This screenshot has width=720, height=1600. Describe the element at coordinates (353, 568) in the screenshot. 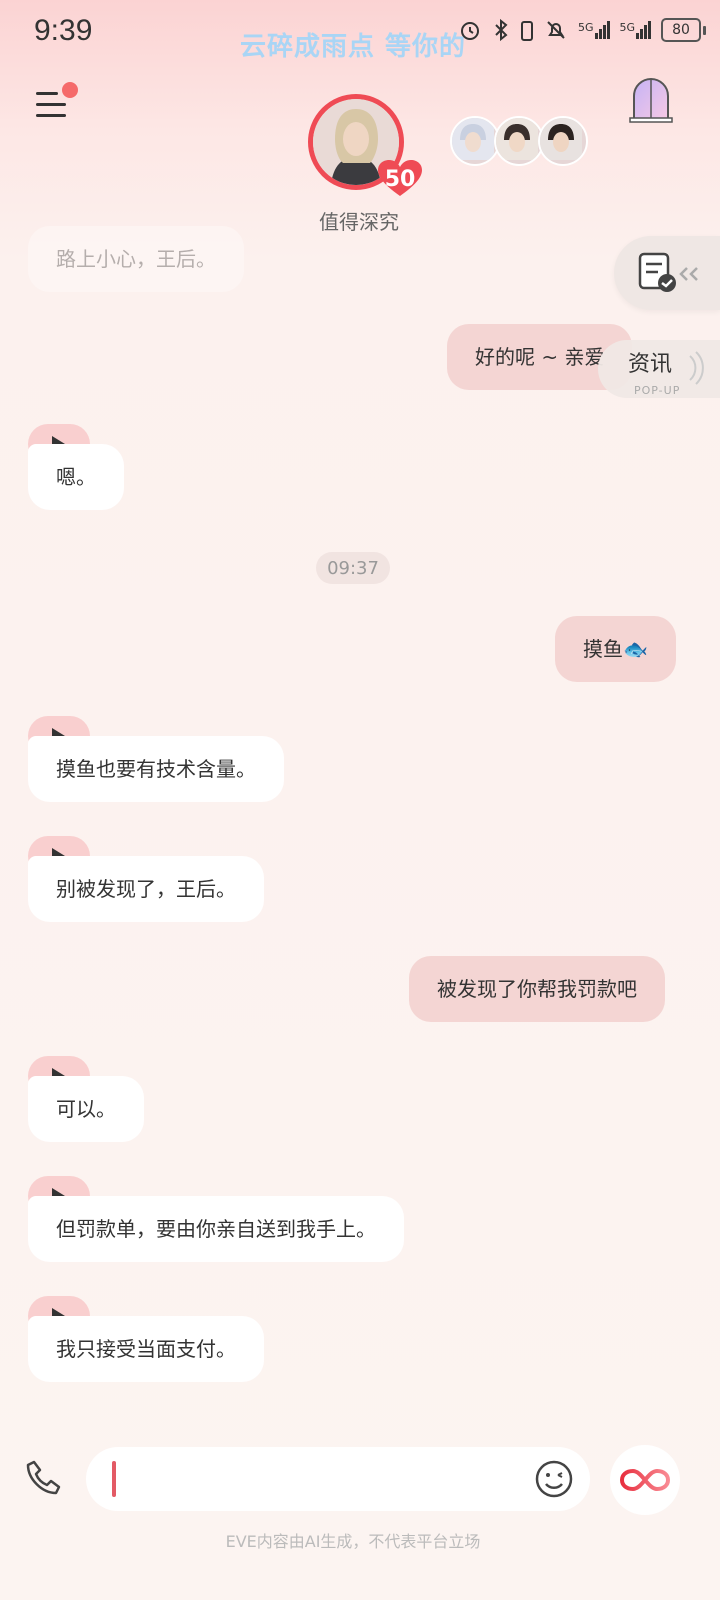

I see `message-timestamp: 09:37` at that location.